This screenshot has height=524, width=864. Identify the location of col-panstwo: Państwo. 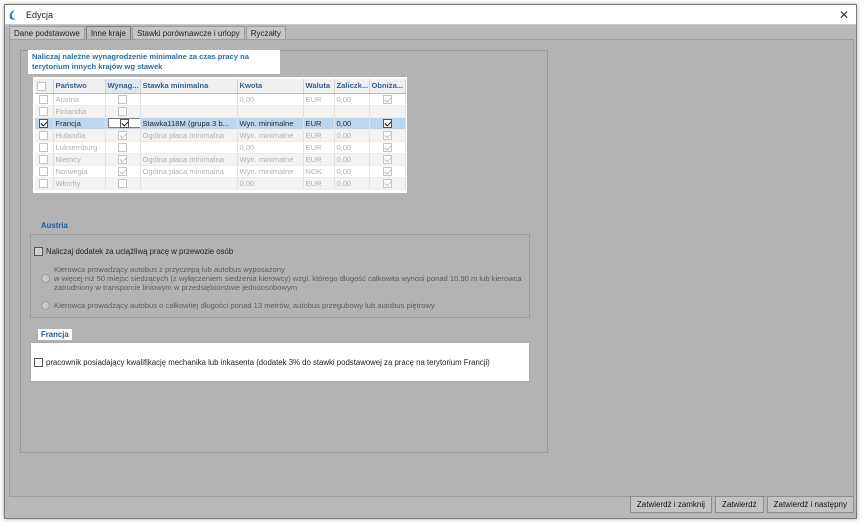
(79, 86).